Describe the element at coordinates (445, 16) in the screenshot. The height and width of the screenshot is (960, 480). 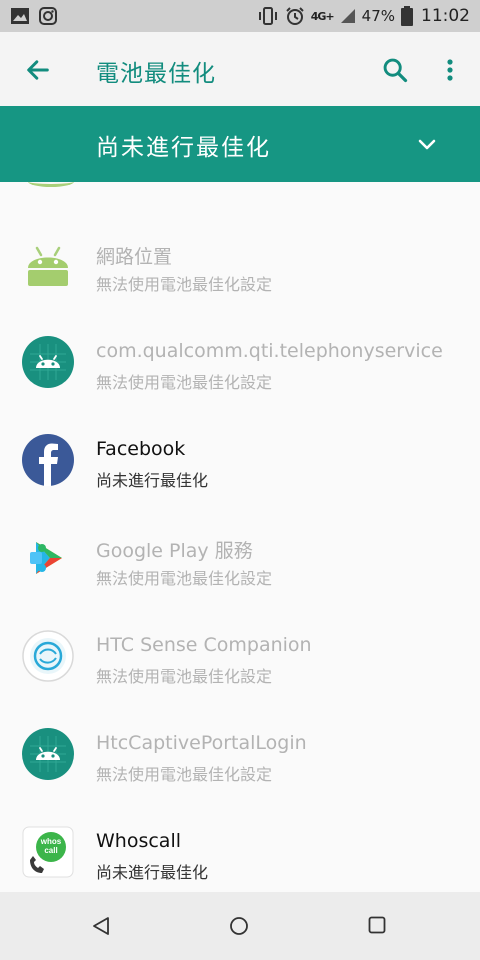
I see `clock: 11:02` at that location.